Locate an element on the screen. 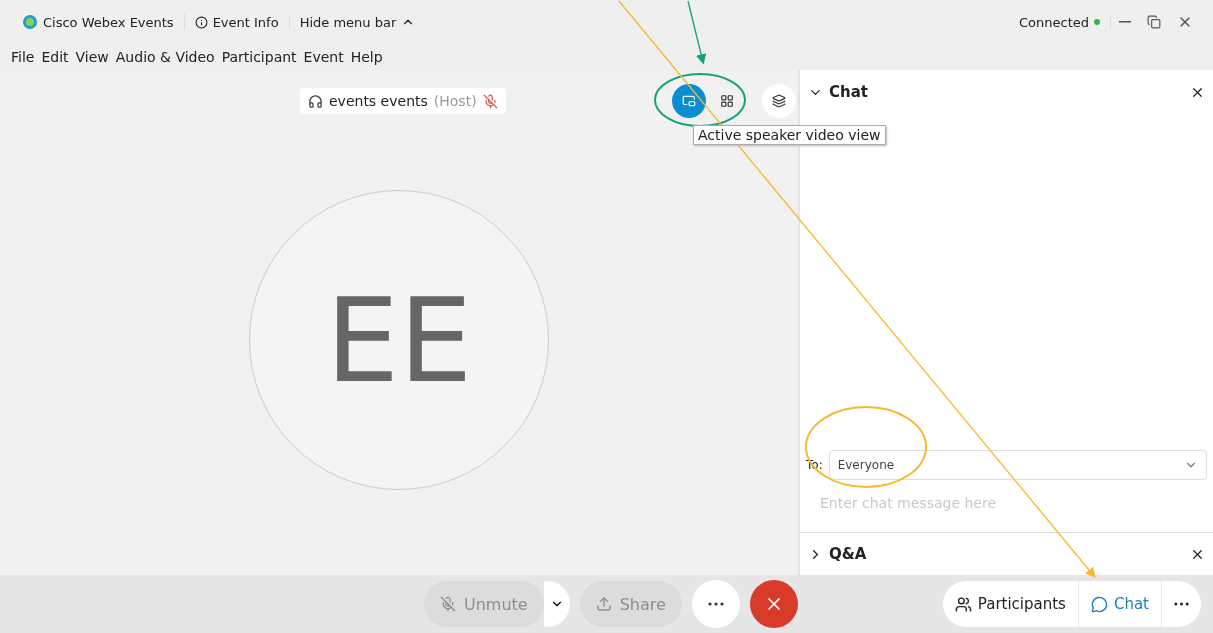 The width and height of the screenshot is (1213, 633). panel-title: Q&A is located at coordinates (848, 554).